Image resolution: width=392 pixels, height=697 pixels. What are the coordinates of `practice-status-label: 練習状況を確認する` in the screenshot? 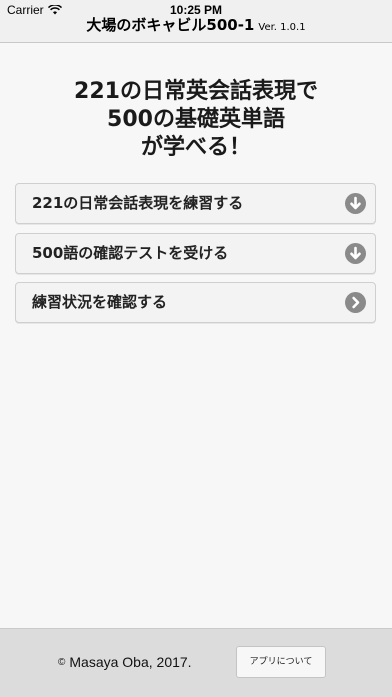 It's located at (100, 302).